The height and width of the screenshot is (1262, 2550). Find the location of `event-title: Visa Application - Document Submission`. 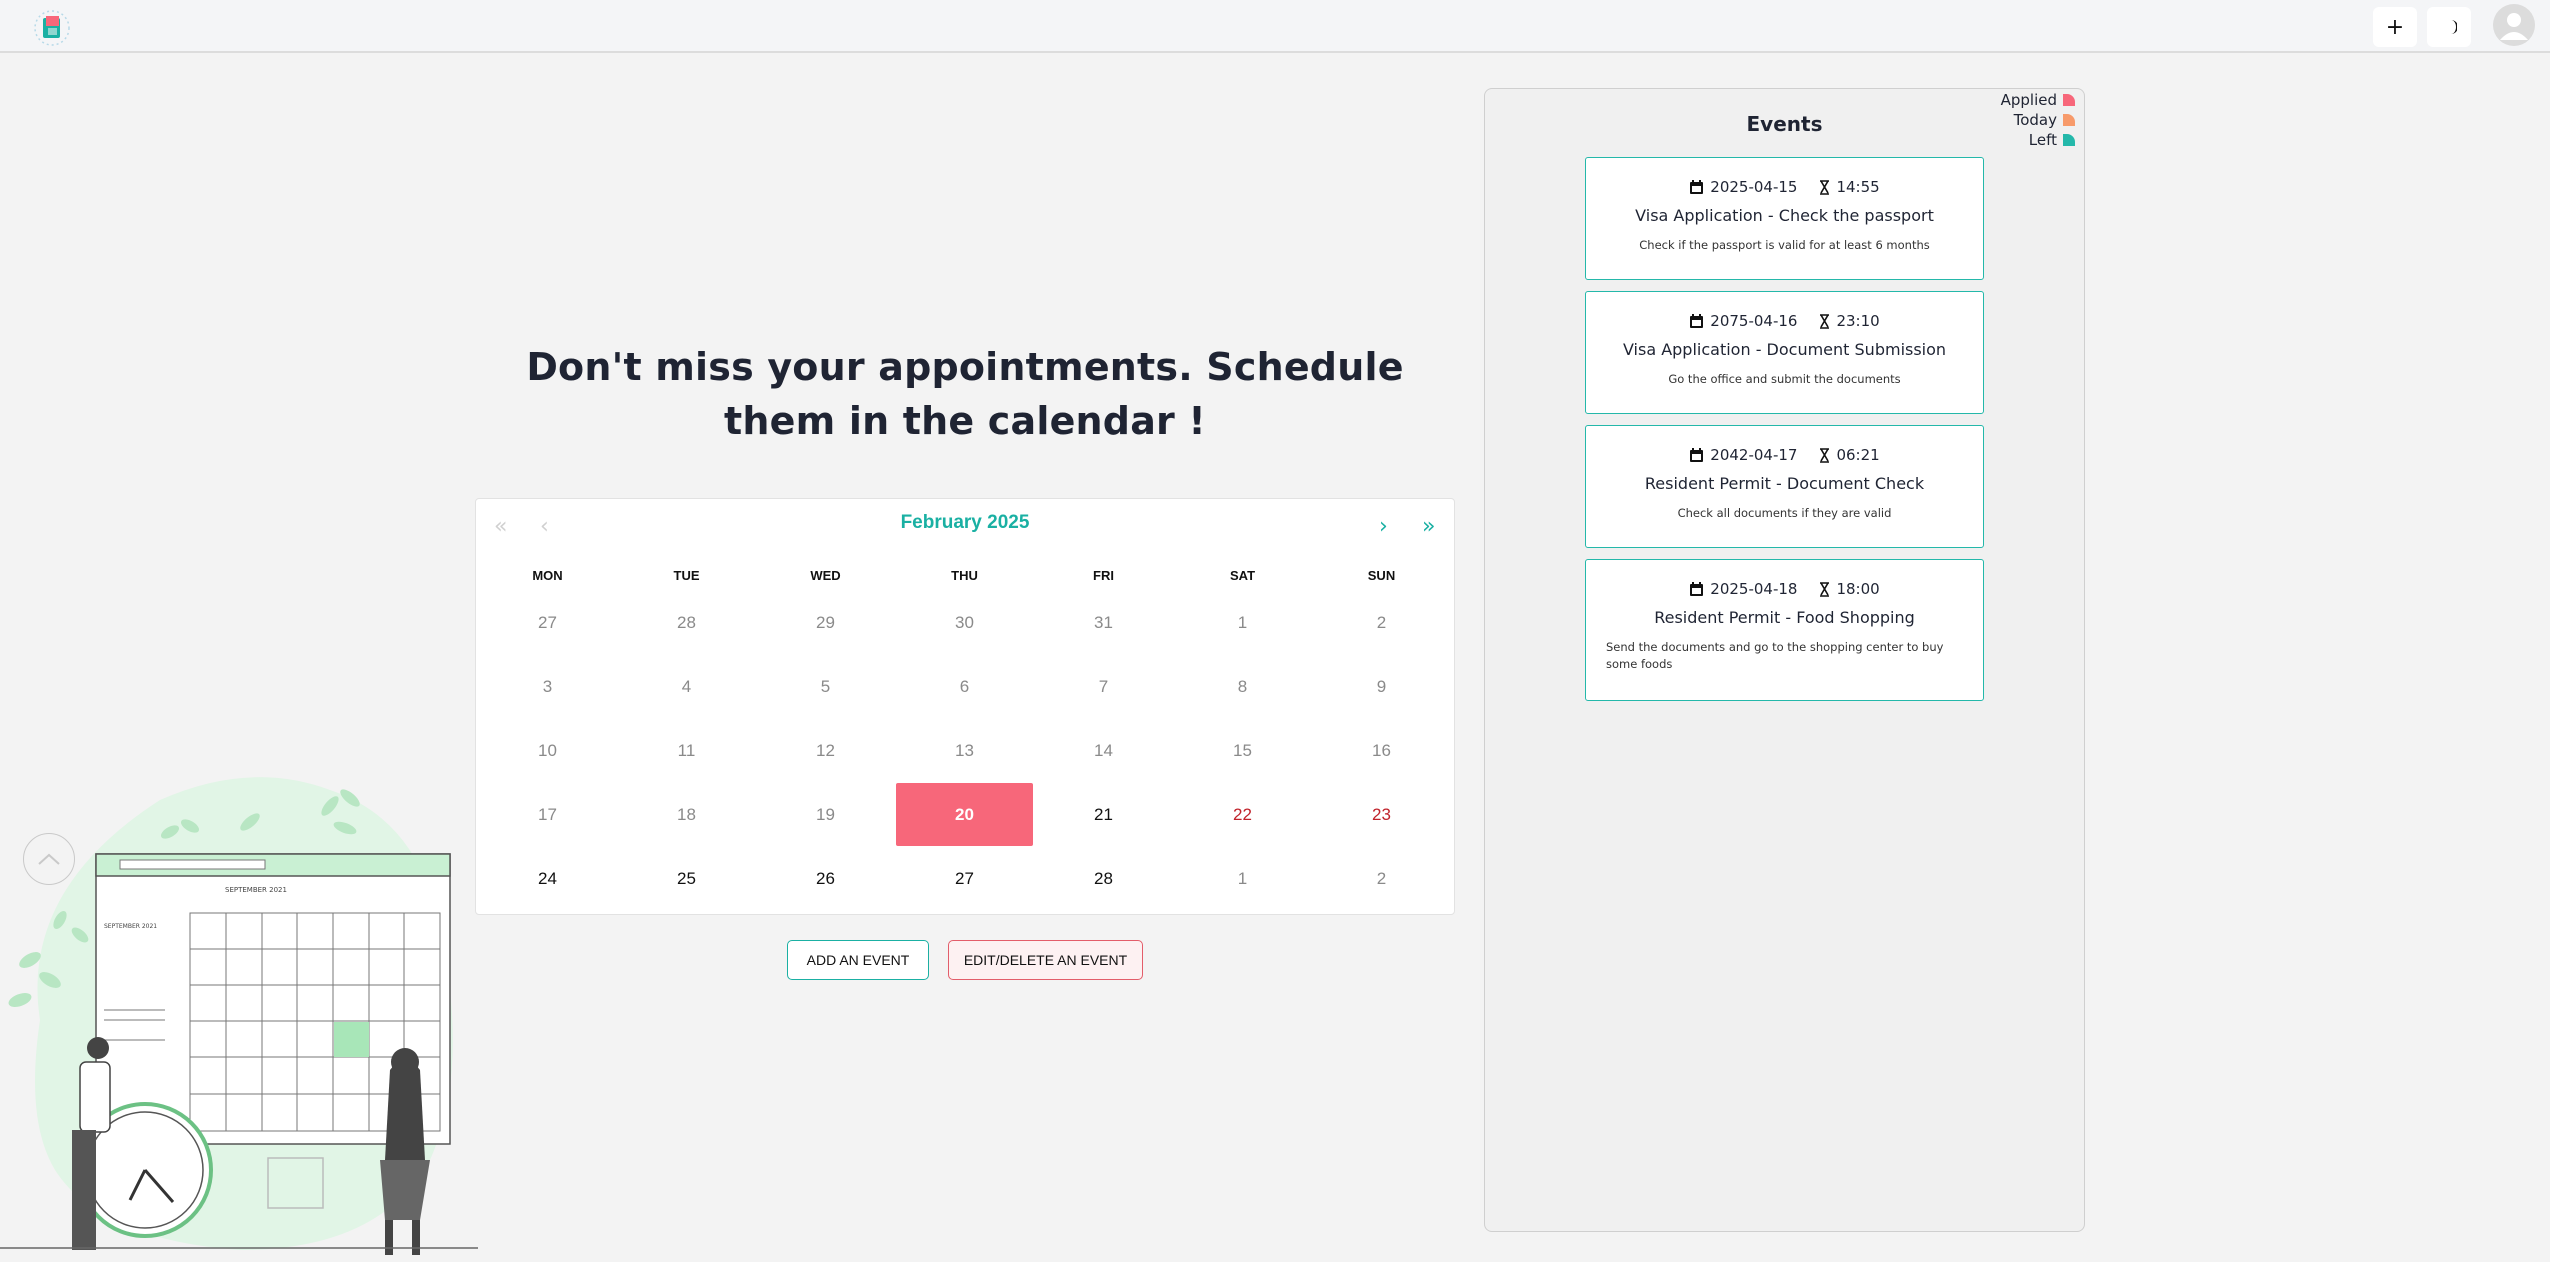

event-title: Visa Application - Document Submission is located at coordinates (1784, 349).